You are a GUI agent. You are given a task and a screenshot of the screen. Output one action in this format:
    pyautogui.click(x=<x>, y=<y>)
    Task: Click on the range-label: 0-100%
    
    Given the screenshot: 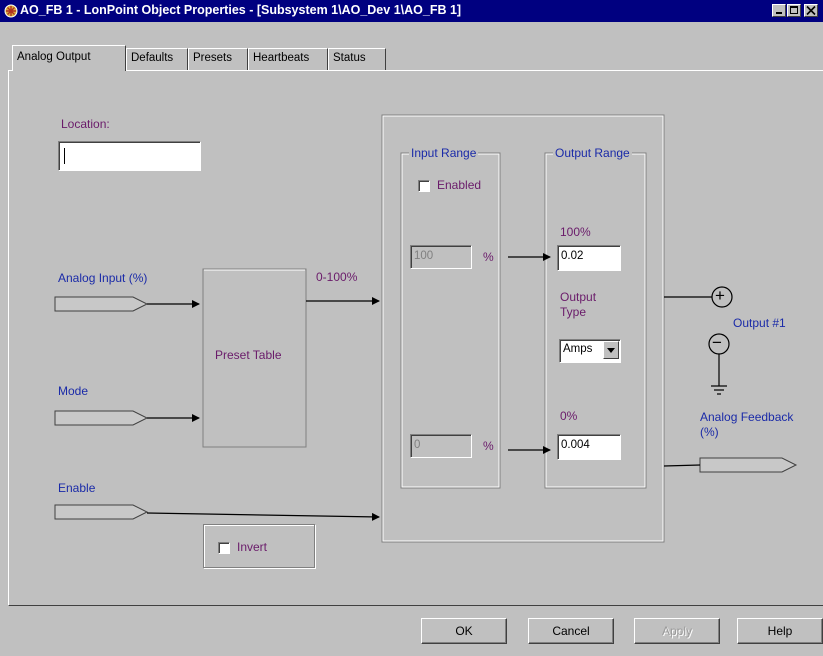 What is the action you would take?
    pyautogui.click(x=337, y=277)
    